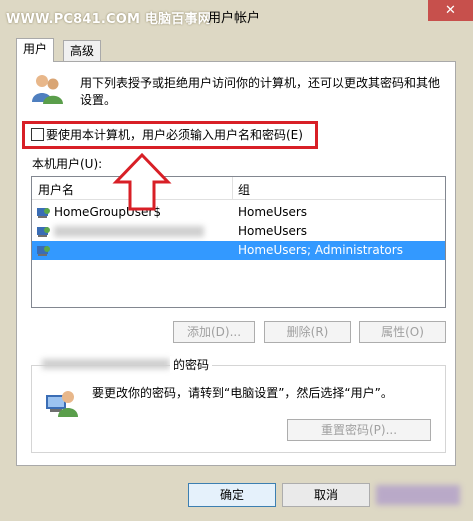 The height and width of the screenshot is (521, 473). I want to click on window-title: 用户帐户, so click(234, 18).